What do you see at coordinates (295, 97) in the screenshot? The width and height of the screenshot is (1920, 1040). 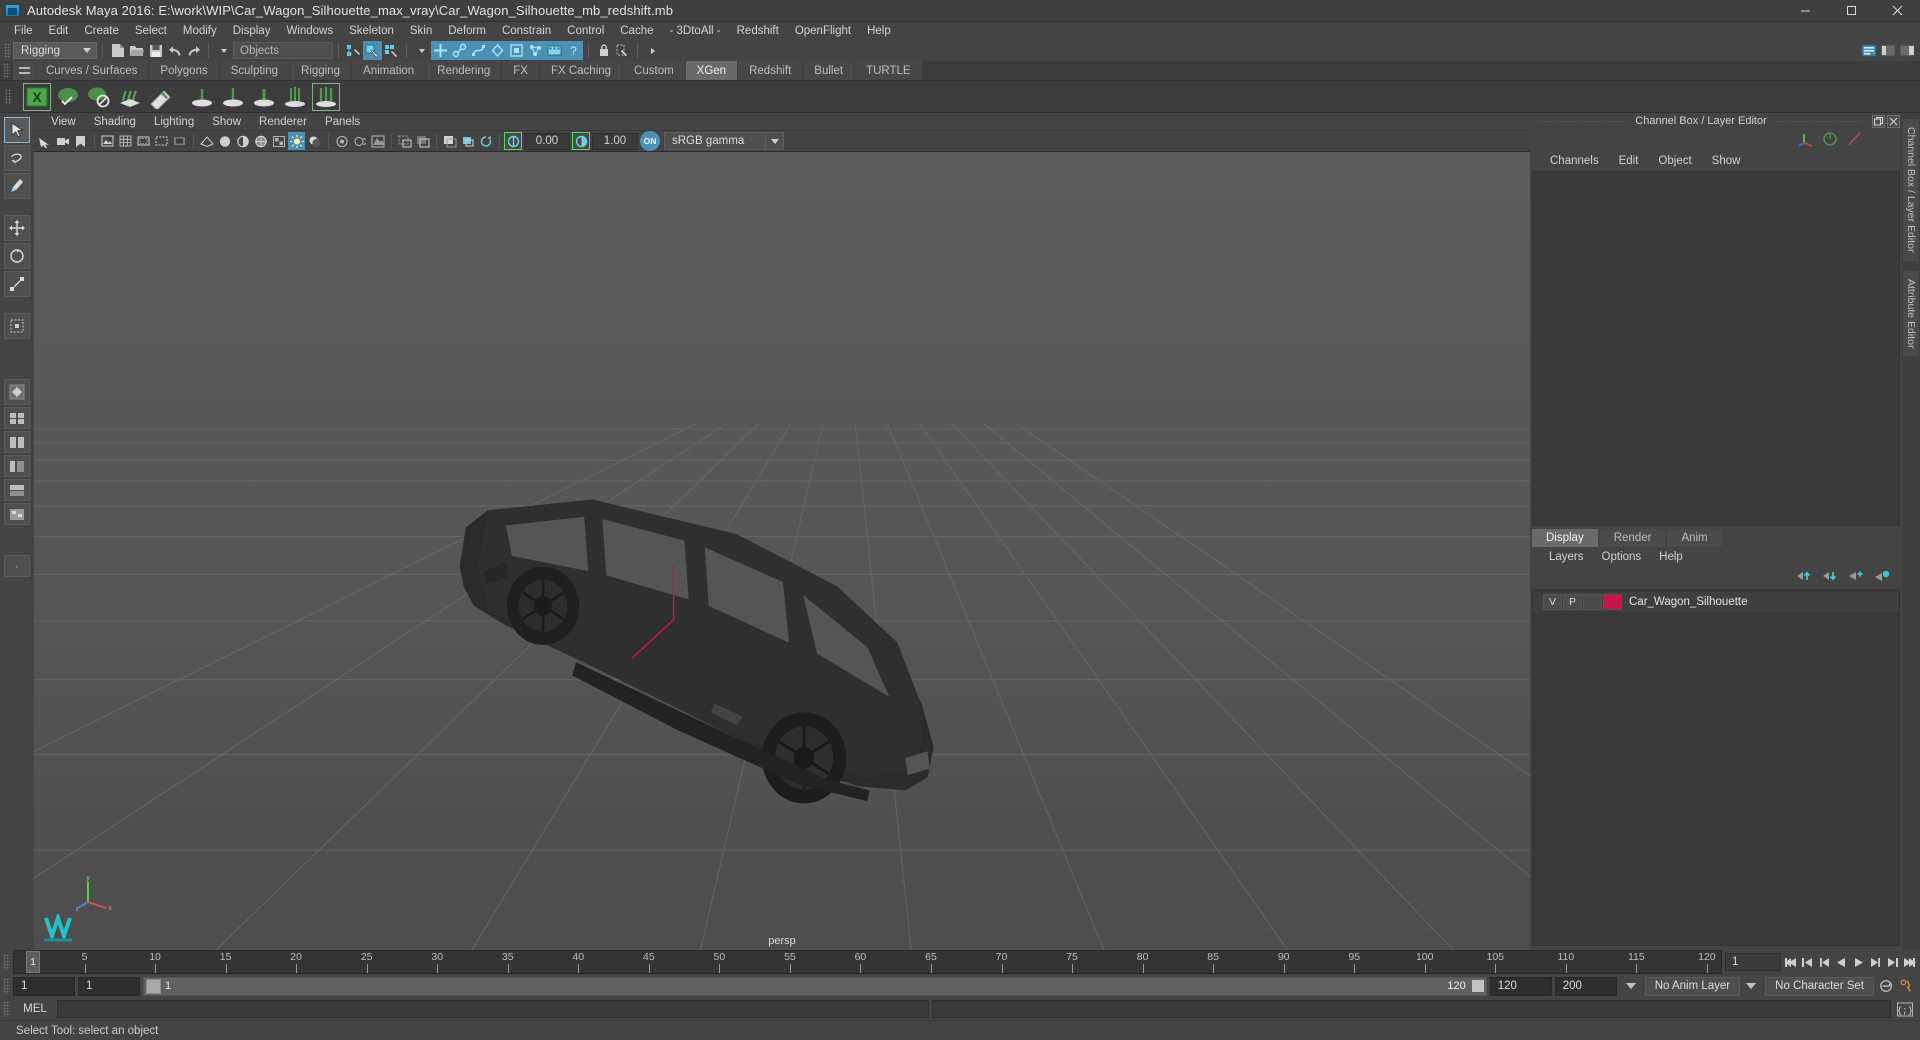 I see `xgen-mask-brush-icon` at bounding box center [295, 97].